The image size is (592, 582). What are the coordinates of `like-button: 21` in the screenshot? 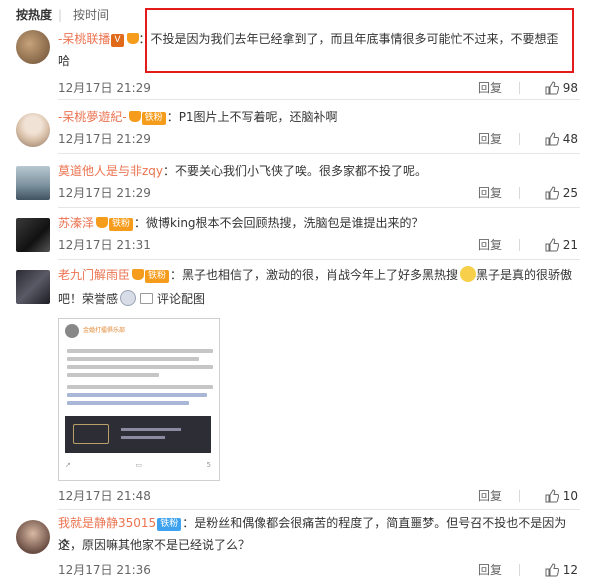 It's located at (561, 245).